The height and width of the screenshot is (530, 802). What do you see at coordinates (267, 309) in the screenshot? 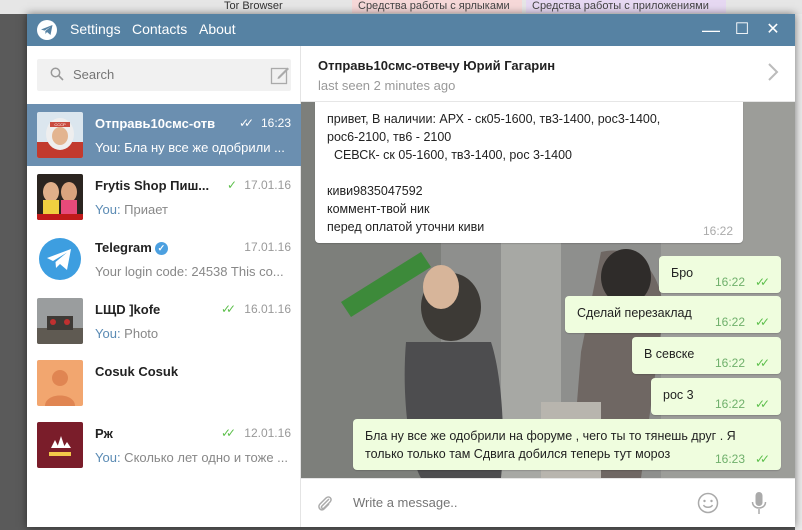
I see `dialog-time: 16.01.16` at bounding box center [267, 309].